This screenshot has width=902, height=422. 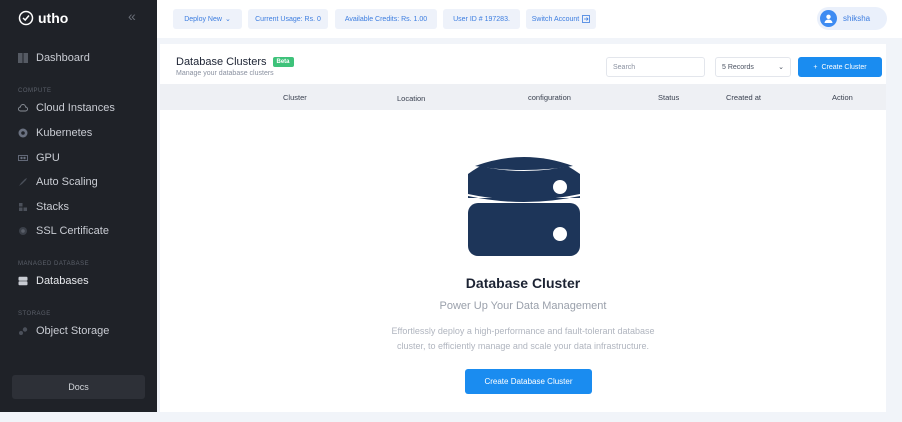 What do you see at coordinates (481, 19) in the screenshot?
I see `user-id-badge: User ID # 197283.` at bounding box center [481, 19].